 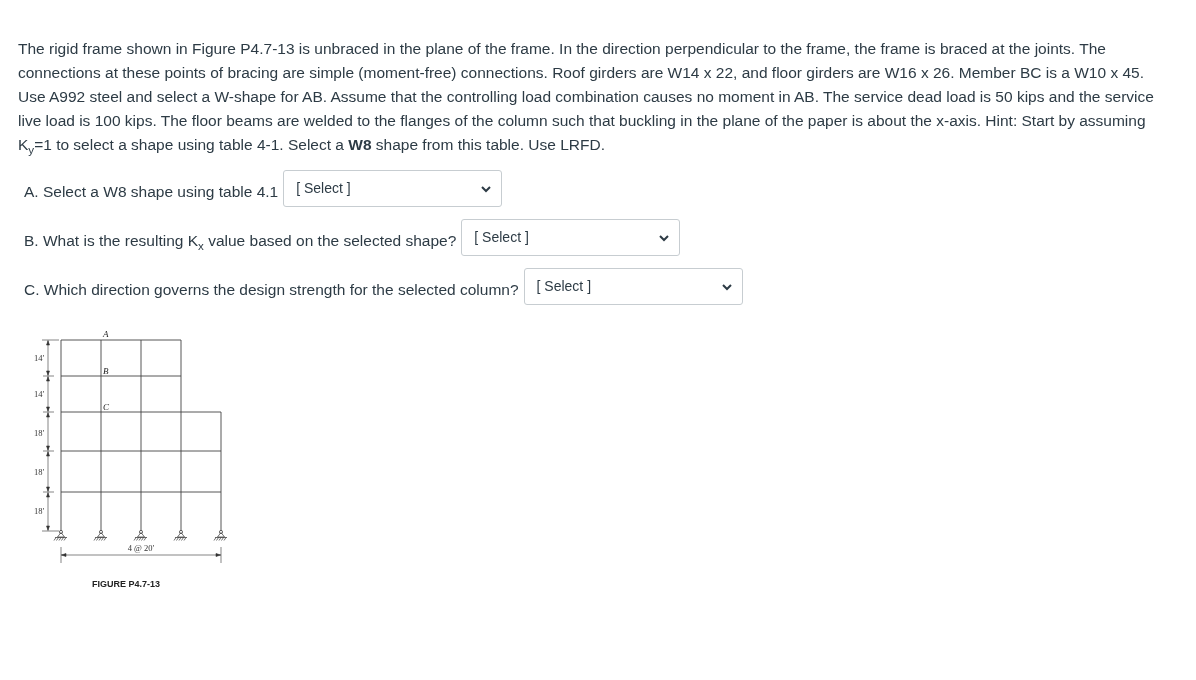 I want to click on question-prompt: B. What is the resulting K$_{x}$ value based on the selected shape?, so click(x=240, y=240).